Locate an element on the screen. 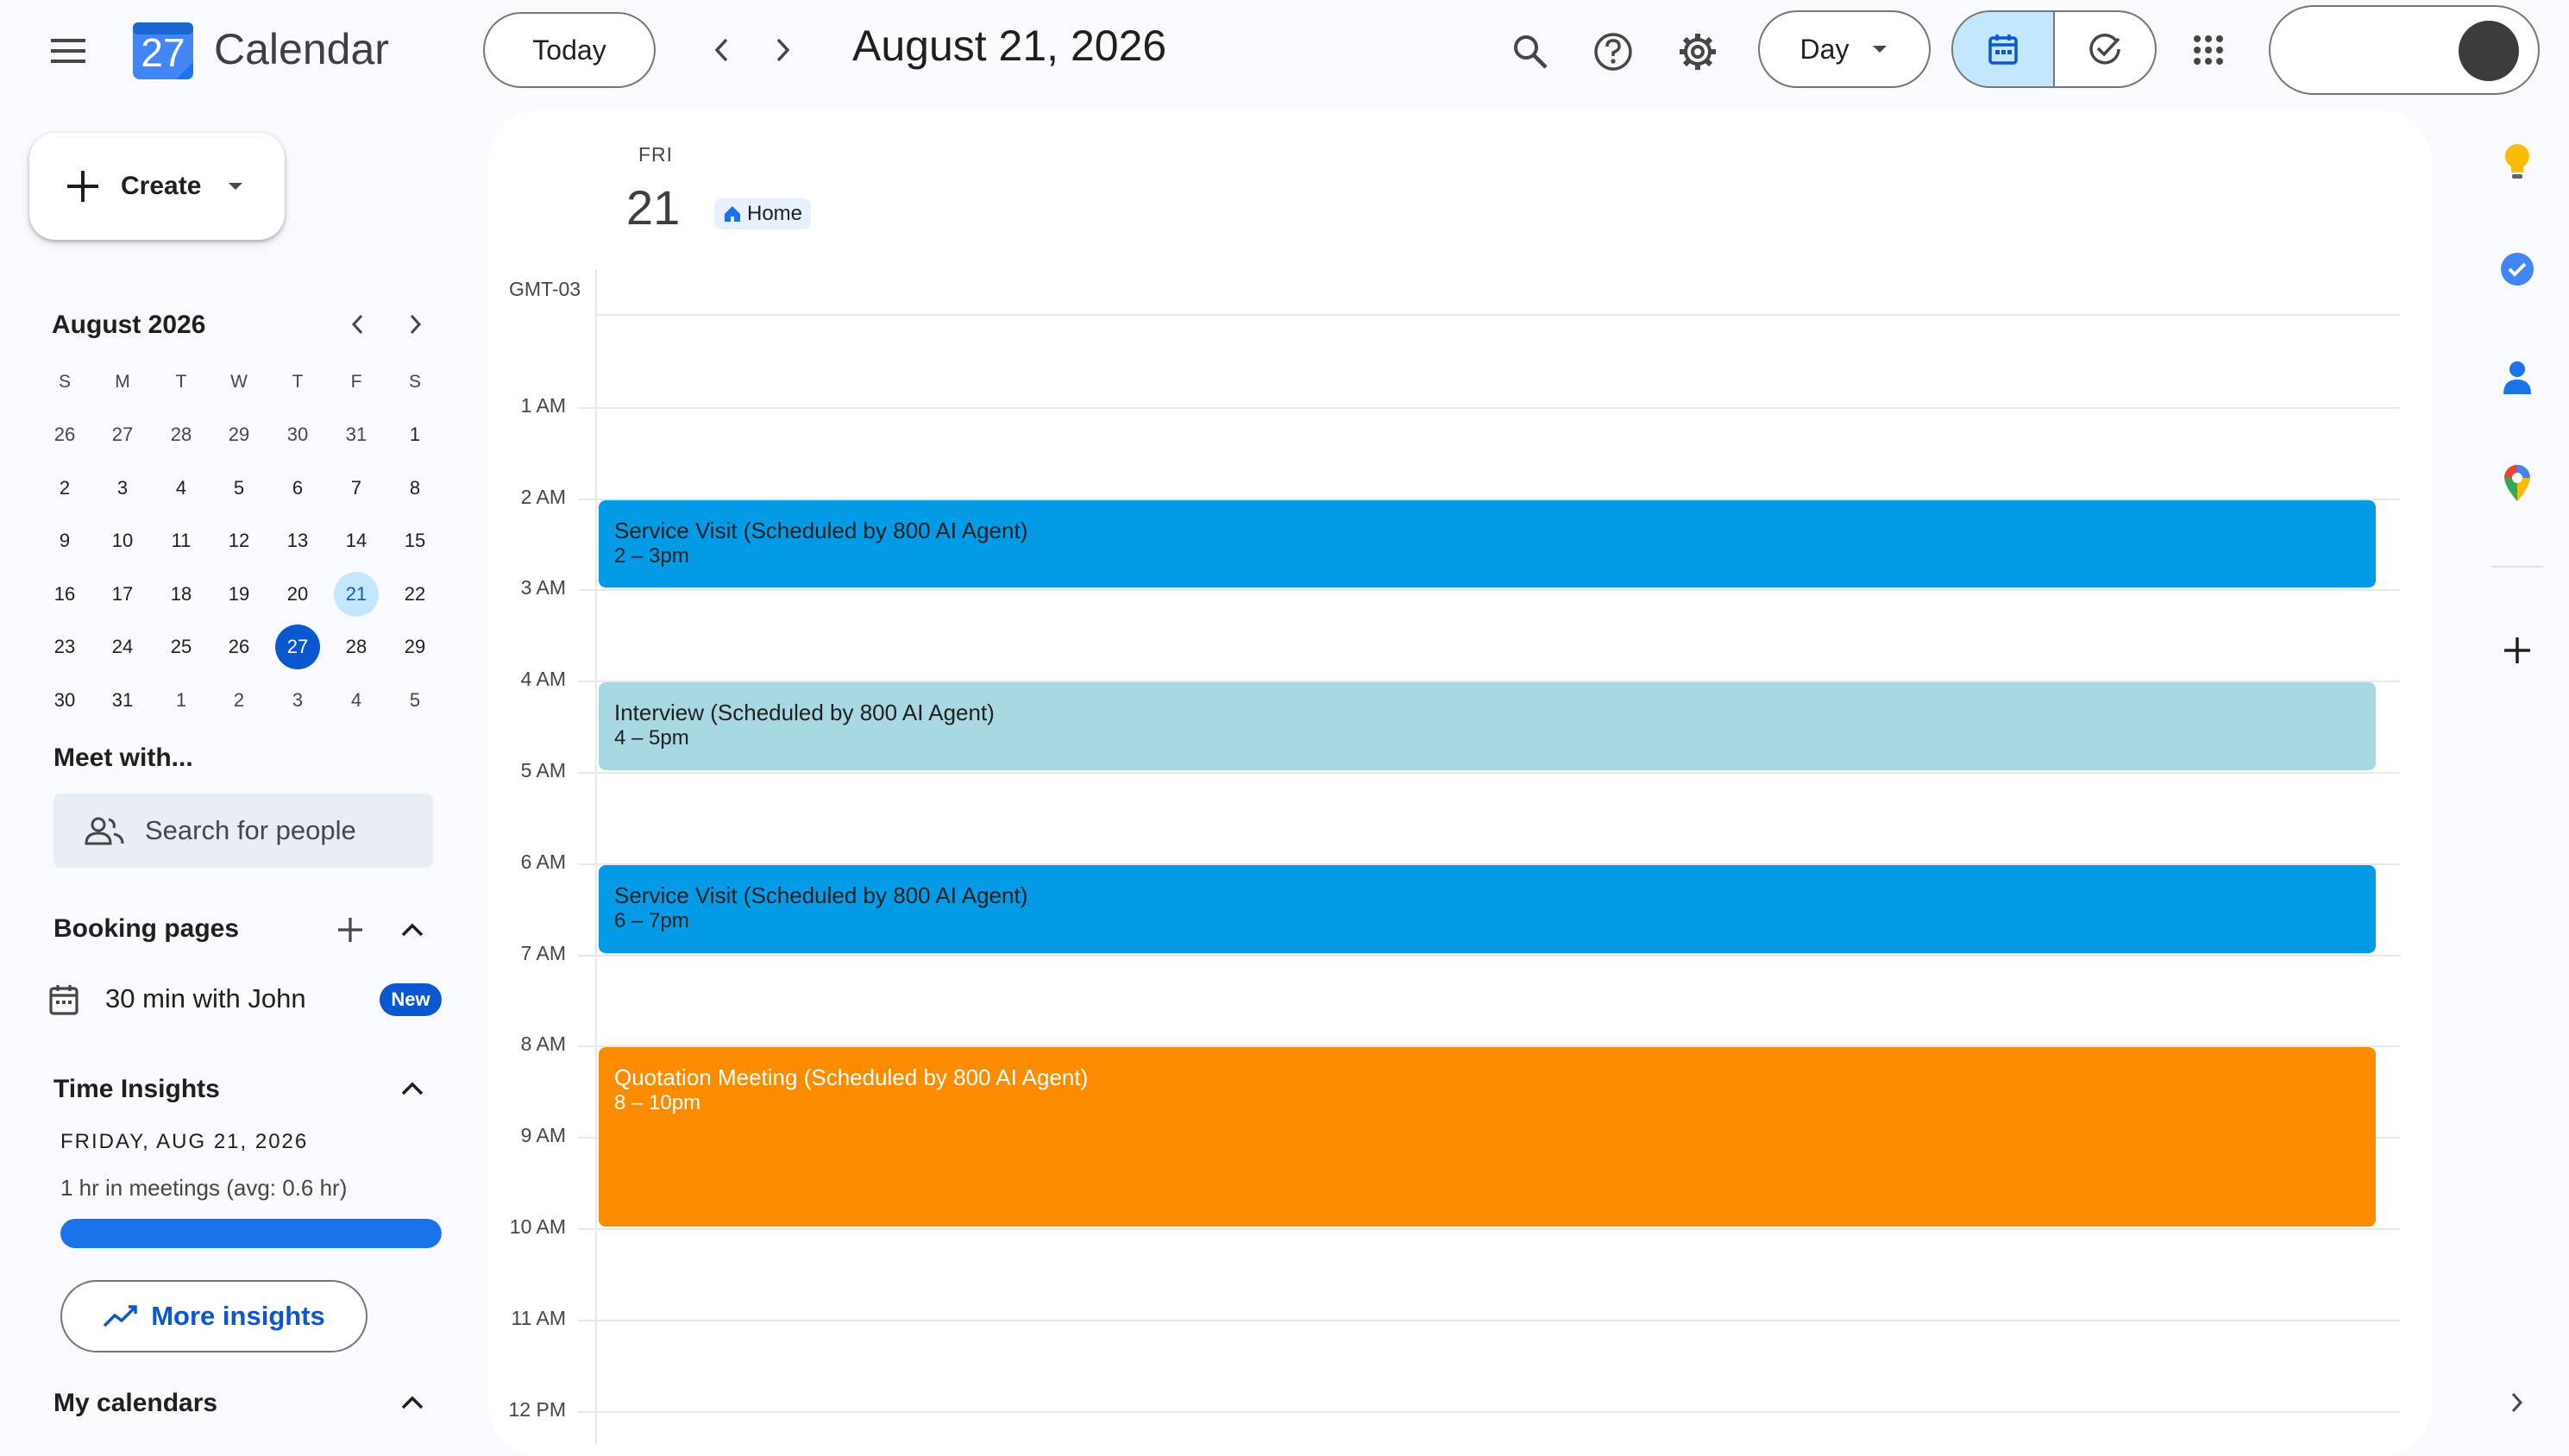  mini-calendar-day: 17 is located at coordinates (122, 595).